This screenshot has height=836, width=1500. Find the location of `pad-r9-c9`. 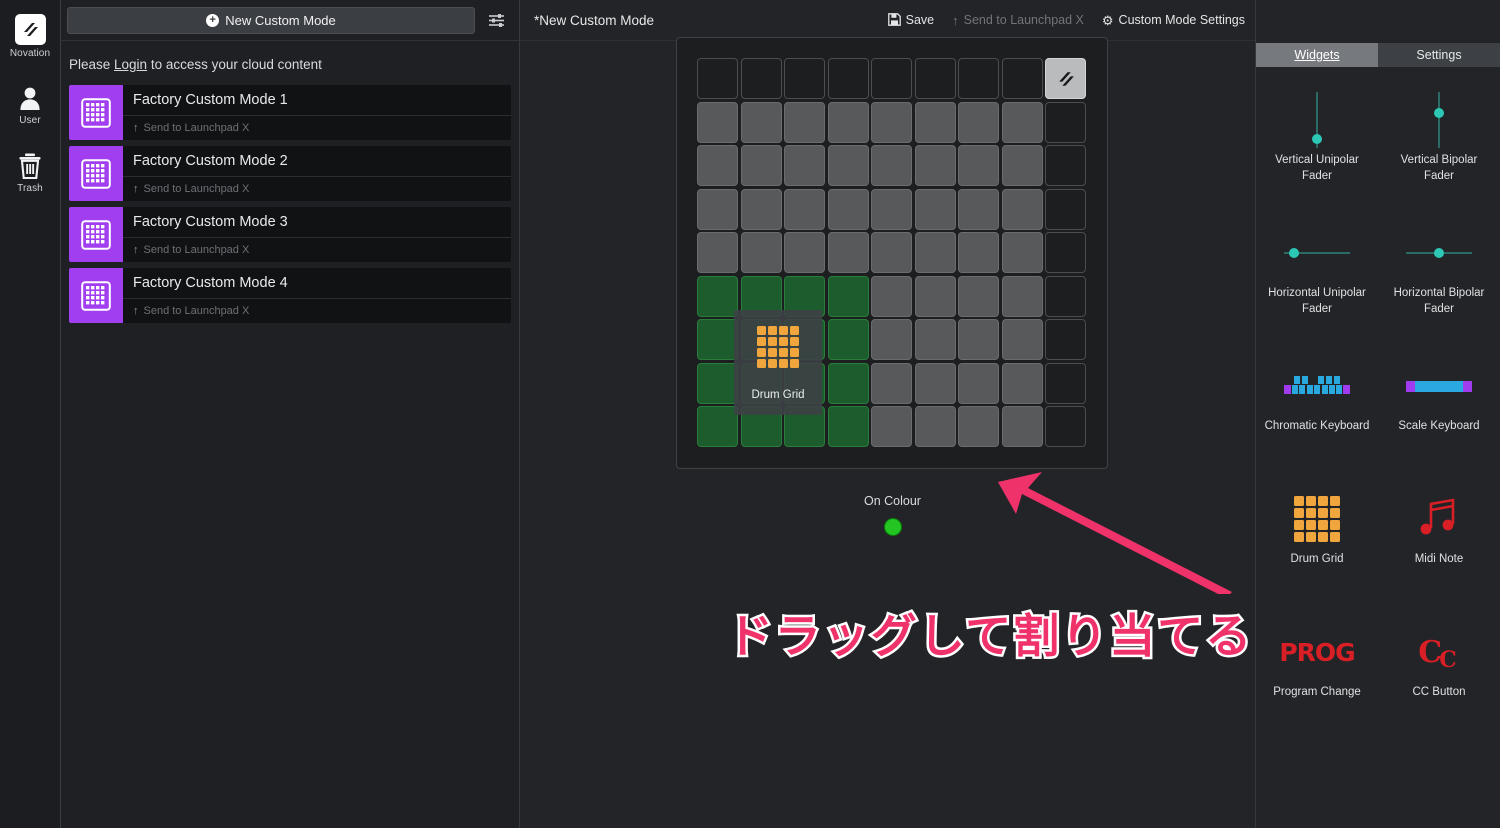

pad-r9-c9 is located at coordinates (1065, 426).